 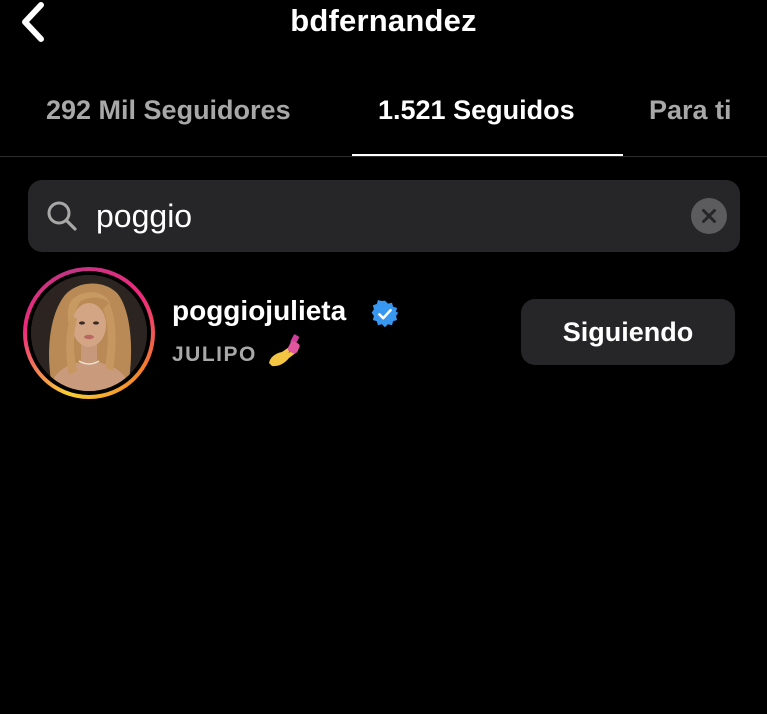 I want to click on search-icon, so click(x=62, y=216).